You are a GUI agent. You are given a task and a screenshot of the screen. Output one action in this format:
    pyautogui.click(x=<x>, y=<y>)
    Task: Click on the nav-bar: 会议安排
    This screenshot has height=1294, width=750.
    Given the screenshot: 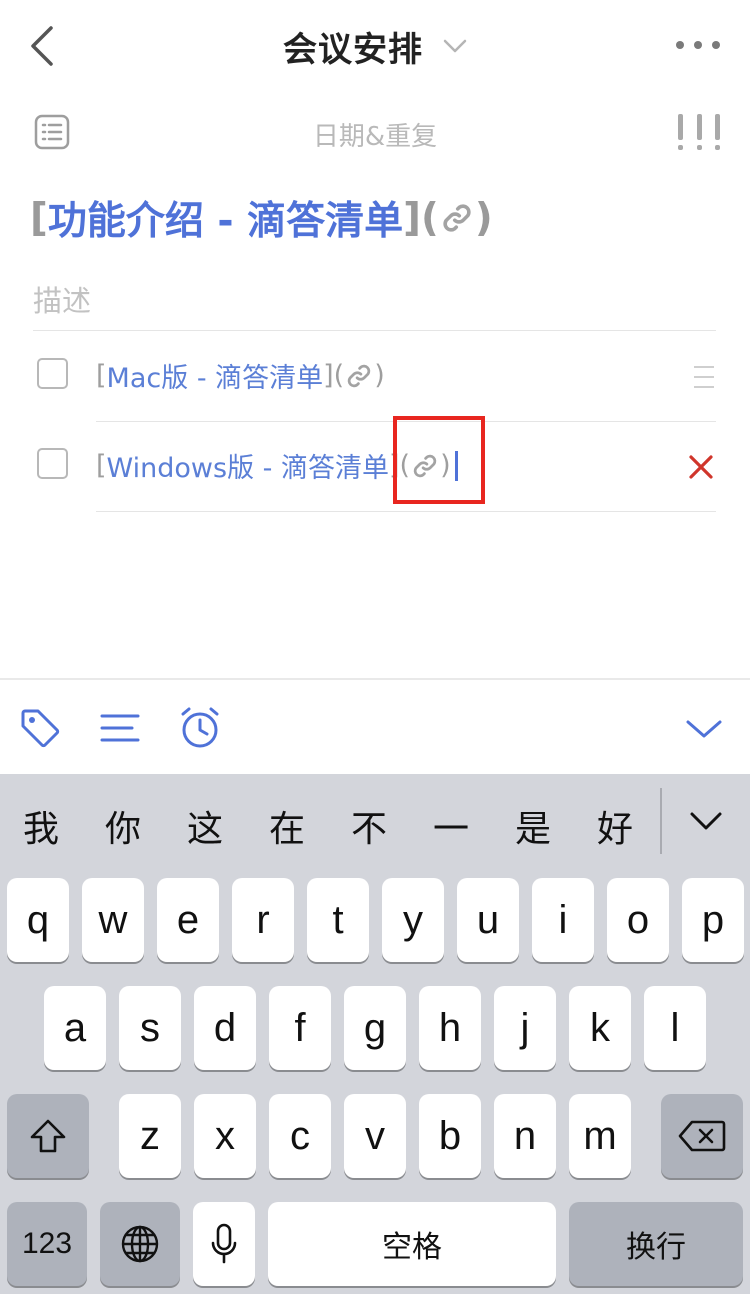 What is the action you would take?
    pyautogui.click(x=375, y=46)
    